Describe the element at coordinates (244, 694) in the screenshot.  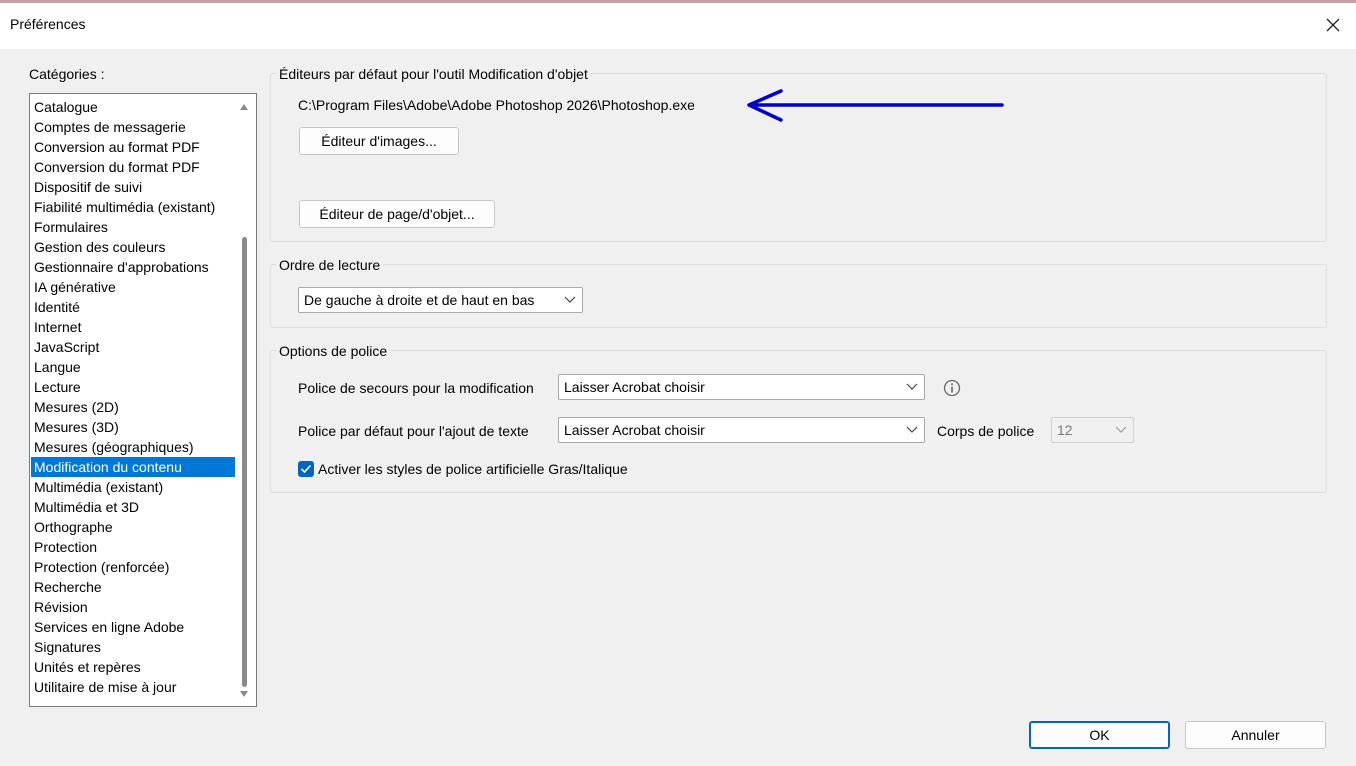
I see `scroll-down-icon` at that location.